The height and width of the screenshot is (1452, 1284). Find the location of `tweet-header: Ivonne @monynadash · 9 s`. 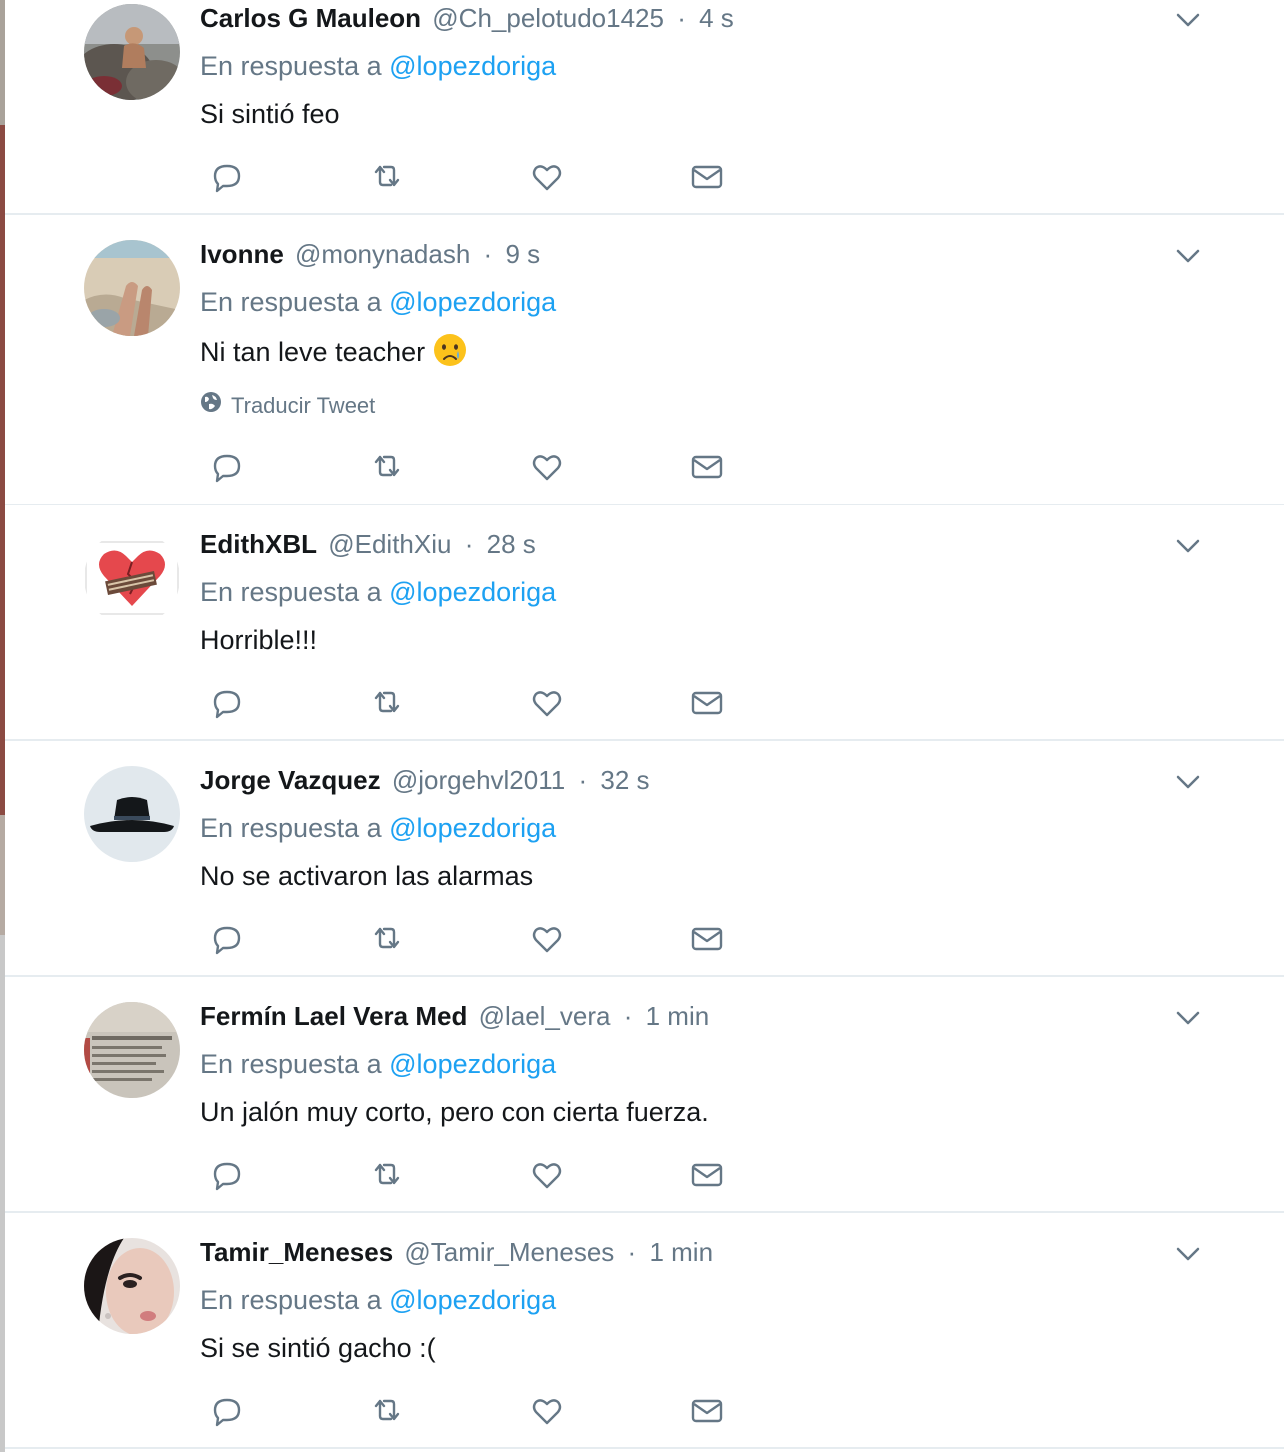

tweet-header: Ivonne @monynadash · 9 s is located at coordinates (370, 254).